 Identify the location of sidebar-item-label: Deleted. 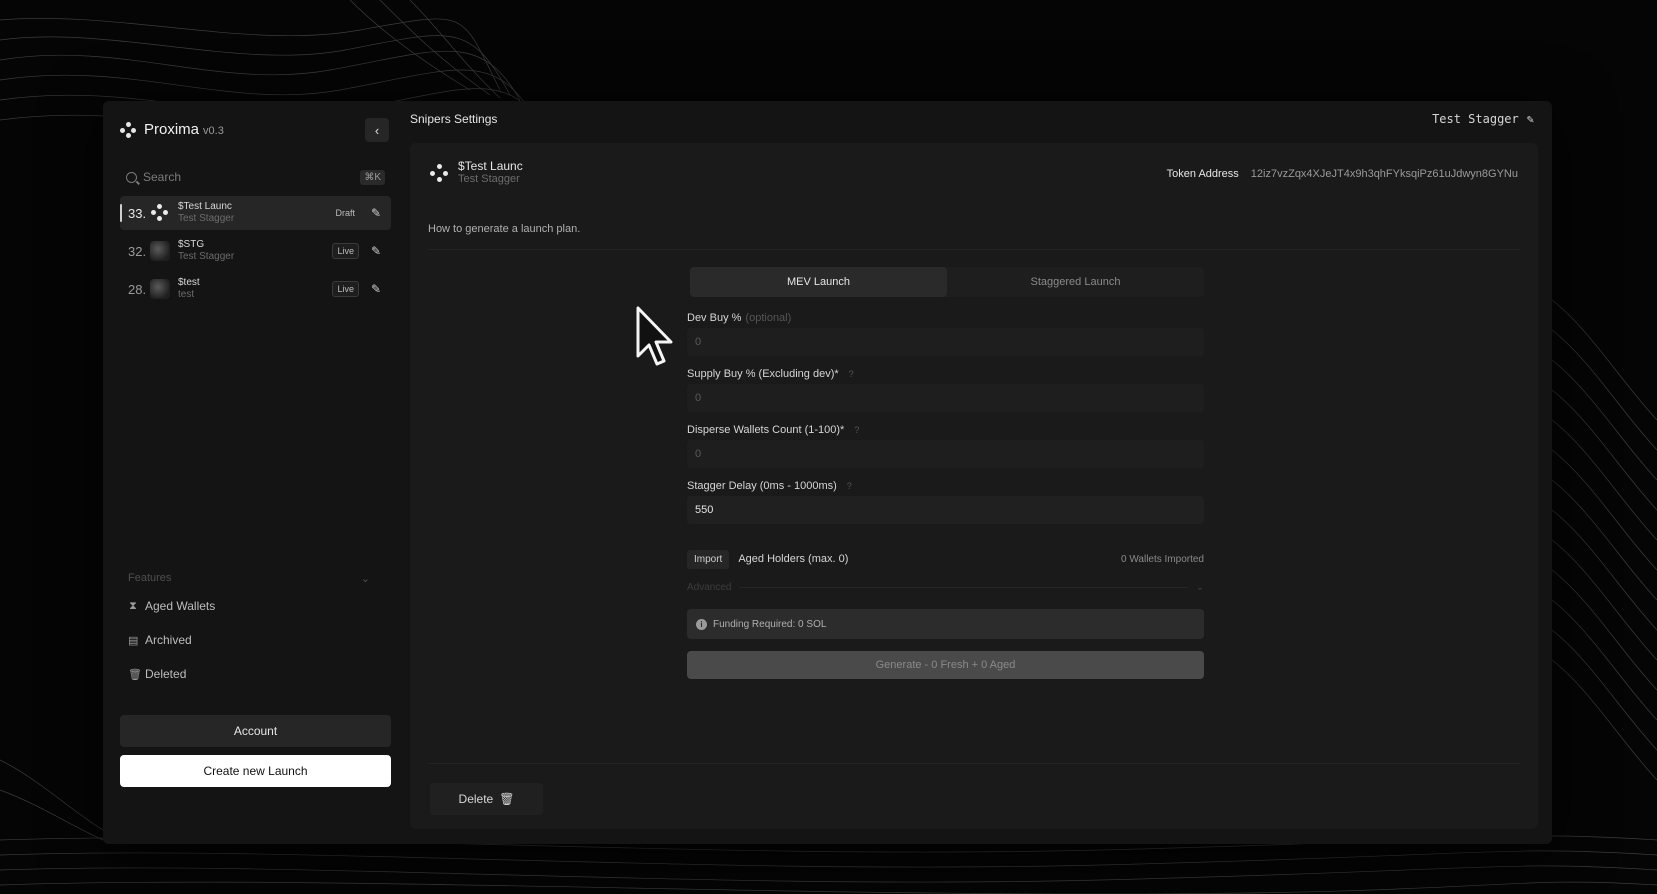
(166, 674).